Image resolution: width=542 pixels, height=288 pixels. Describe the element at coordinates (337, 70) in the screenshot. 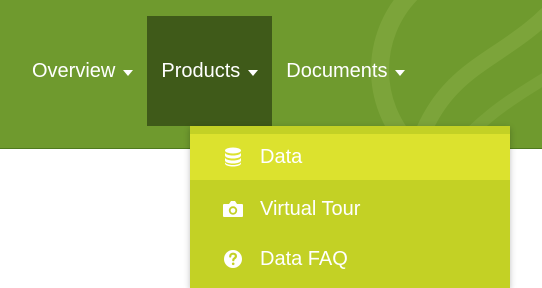

I see `nav-item-label: Documents` at that location.